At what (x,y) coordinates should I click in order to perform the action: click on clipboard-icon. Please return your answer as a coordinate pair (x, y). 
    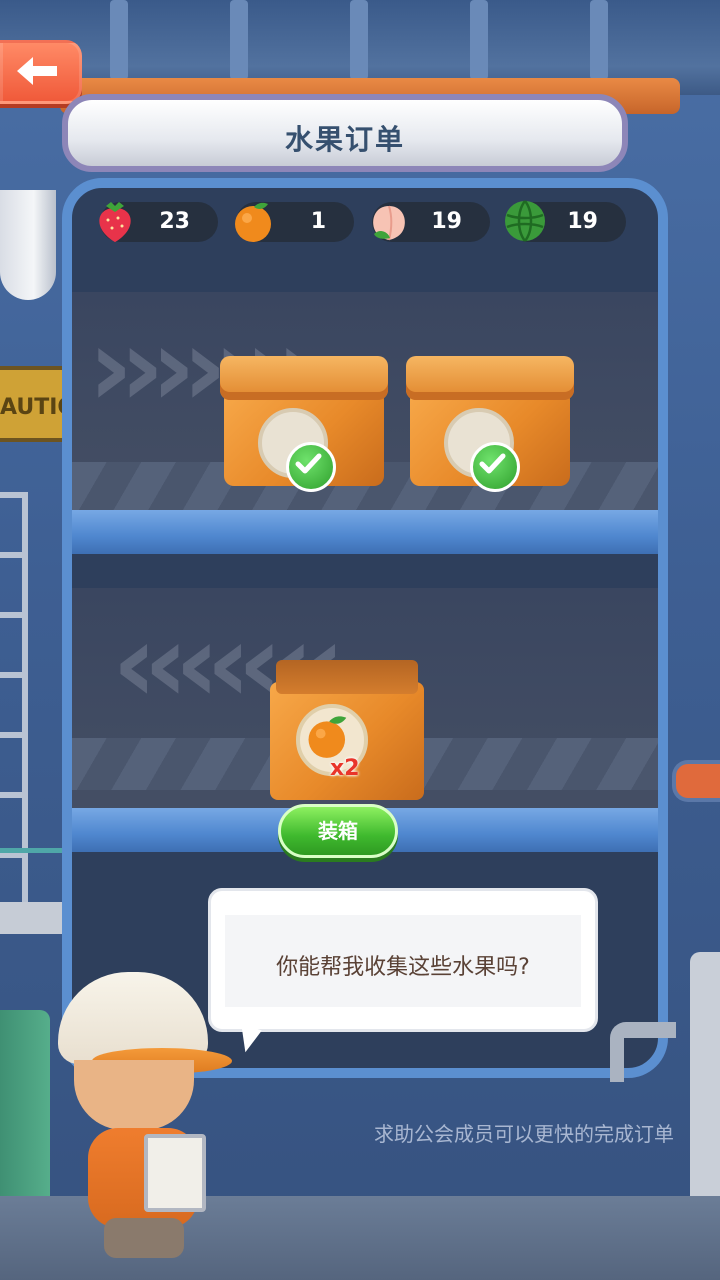
    Looking at the image, I should click on (175, 1173).